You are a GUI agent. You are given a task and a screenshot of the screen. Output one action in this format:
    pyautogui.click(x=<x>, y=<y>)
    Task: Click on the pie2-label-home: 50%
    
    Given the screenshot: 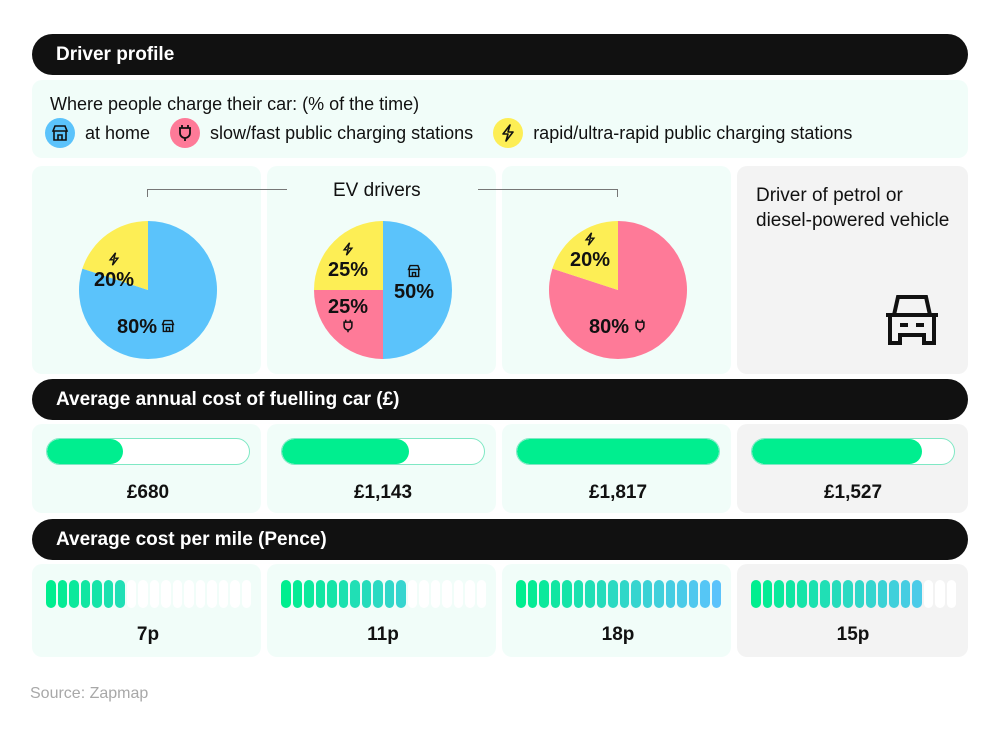 What is the action you would take?
    pyautogui.click(x=414, y=282)
    